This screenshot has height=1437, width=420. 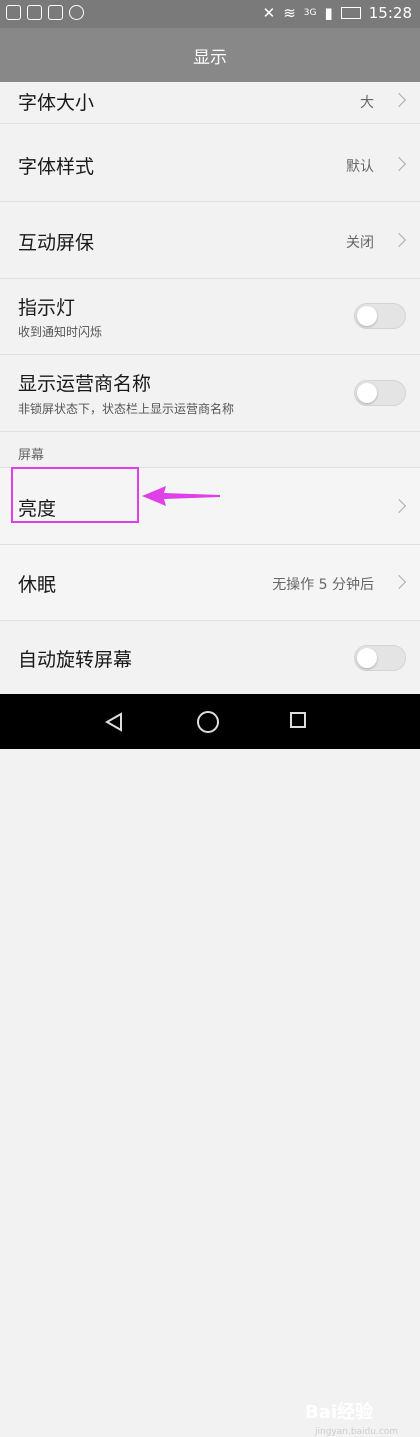 I want to click on indicator-light-toggle, so click(x=380, y=316).